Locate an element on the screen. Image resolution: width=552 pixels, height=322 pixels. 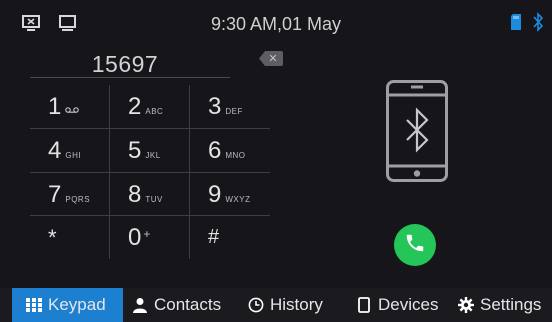
phone-handset-icon is located at coordinates (415, 245).